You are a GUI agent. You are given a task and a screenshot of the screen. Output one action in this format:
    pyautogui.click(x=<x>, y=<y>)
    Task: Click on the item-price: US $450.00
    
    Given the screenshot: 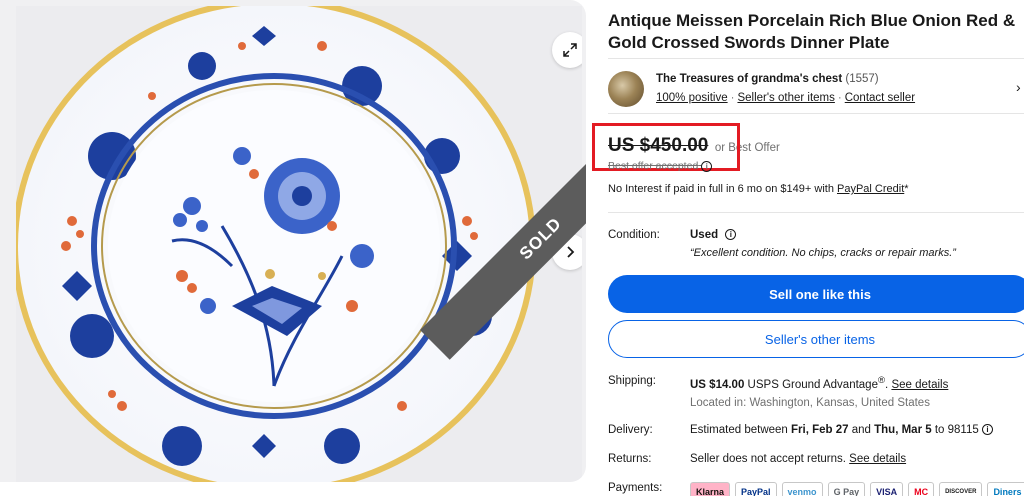 What is the action you would take?
    pyautogui.click(x=658, y=145)
    